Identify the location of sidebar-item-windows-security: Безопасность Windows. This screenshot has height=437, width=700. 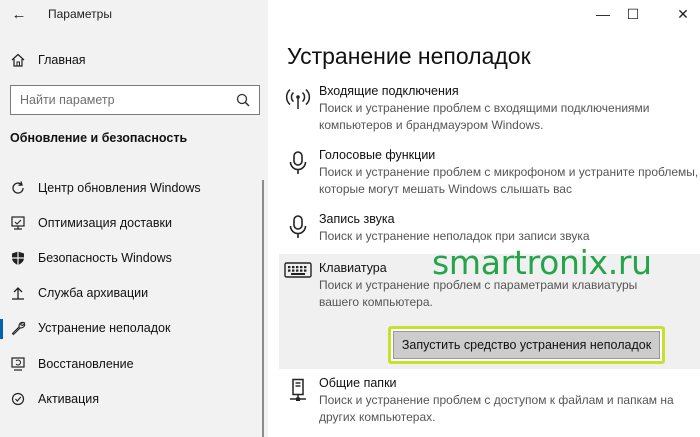
(134, 257).